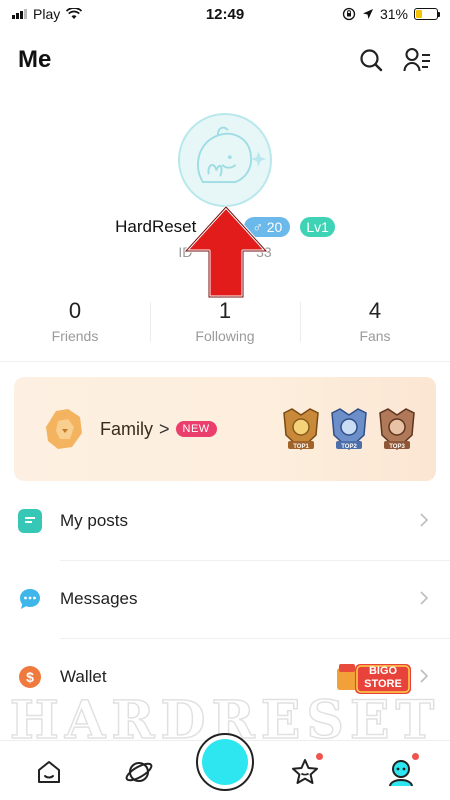 This screenshot has width=450, height=800. Describe the element at coordinates (375, 324) in the screenshot. I see `stat-fans: 4 Fans` at that location.